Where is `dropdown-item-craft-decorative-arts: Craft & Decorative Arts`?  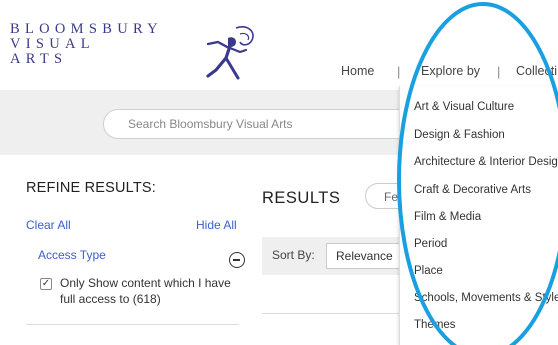 dropdown-item-craft-decorative-arts: Craft & Decorative Arts is located at coordinates (472, 190).